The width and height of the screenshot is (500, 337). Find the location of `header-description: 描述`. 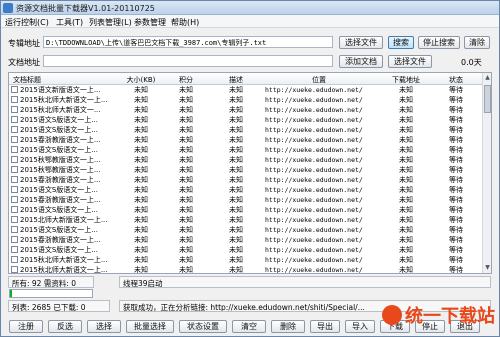

header-description: 描述 is located at coordinates (236, 80).